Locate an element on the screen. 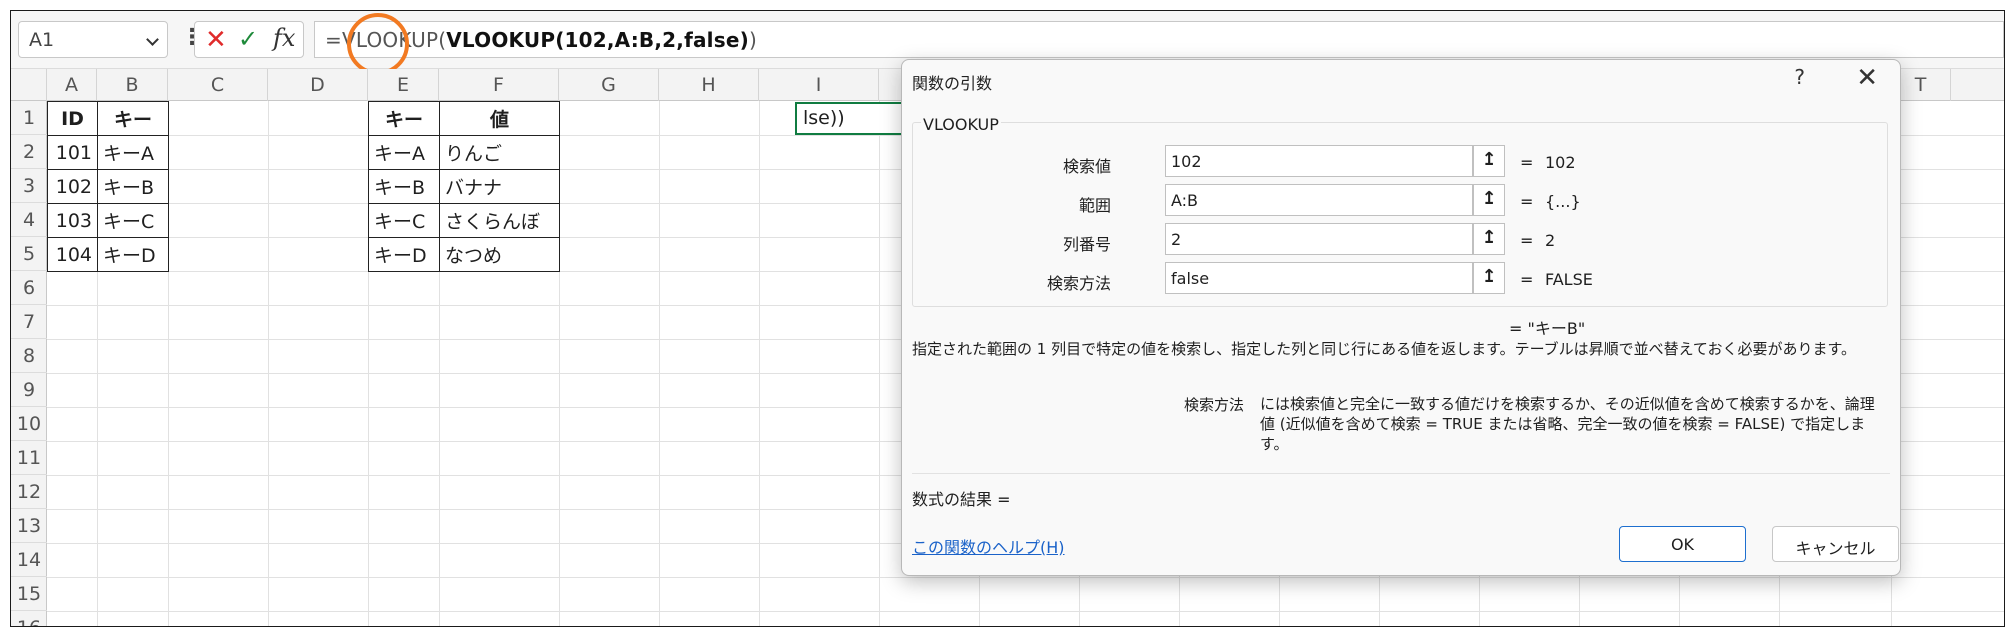  table-cell: りんご is located at coordinates (499, 152).